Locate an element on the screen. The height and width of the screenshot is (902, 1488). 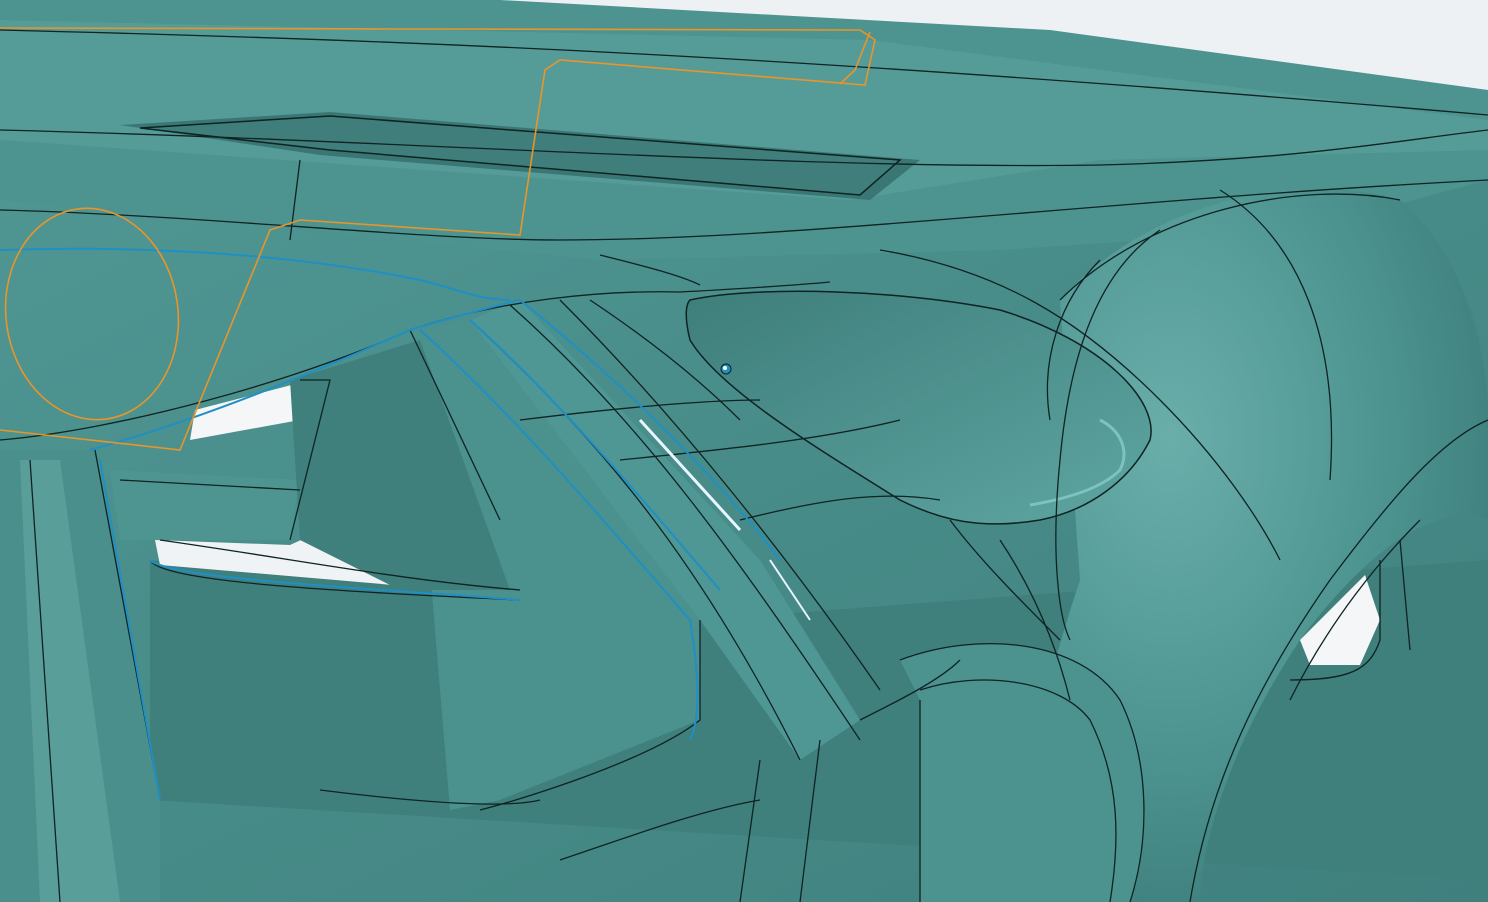
point-marker-icon is located at coordinates (726, 369).